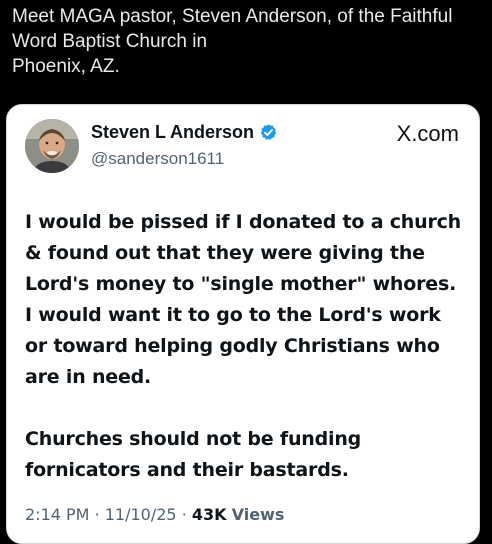 This screenshot has width=492, height=544. I want to click on tweet-date: 11/10/25, so click(141, 514).